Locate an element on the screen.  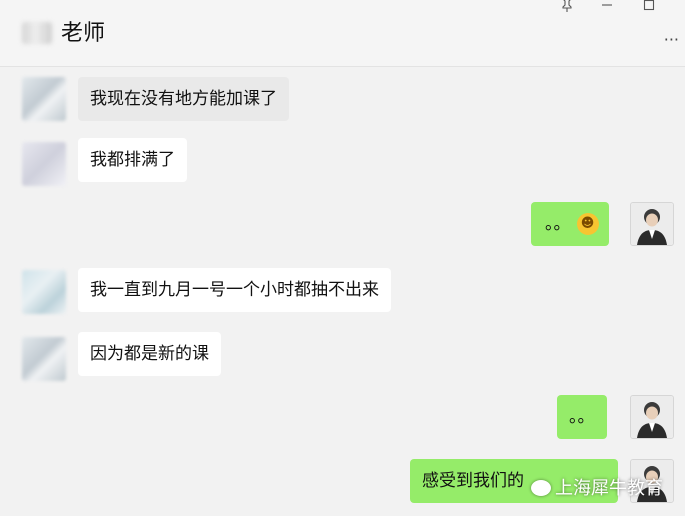
message-text: 我现在没有地方能加课了 is located at coordinates (183, 99).